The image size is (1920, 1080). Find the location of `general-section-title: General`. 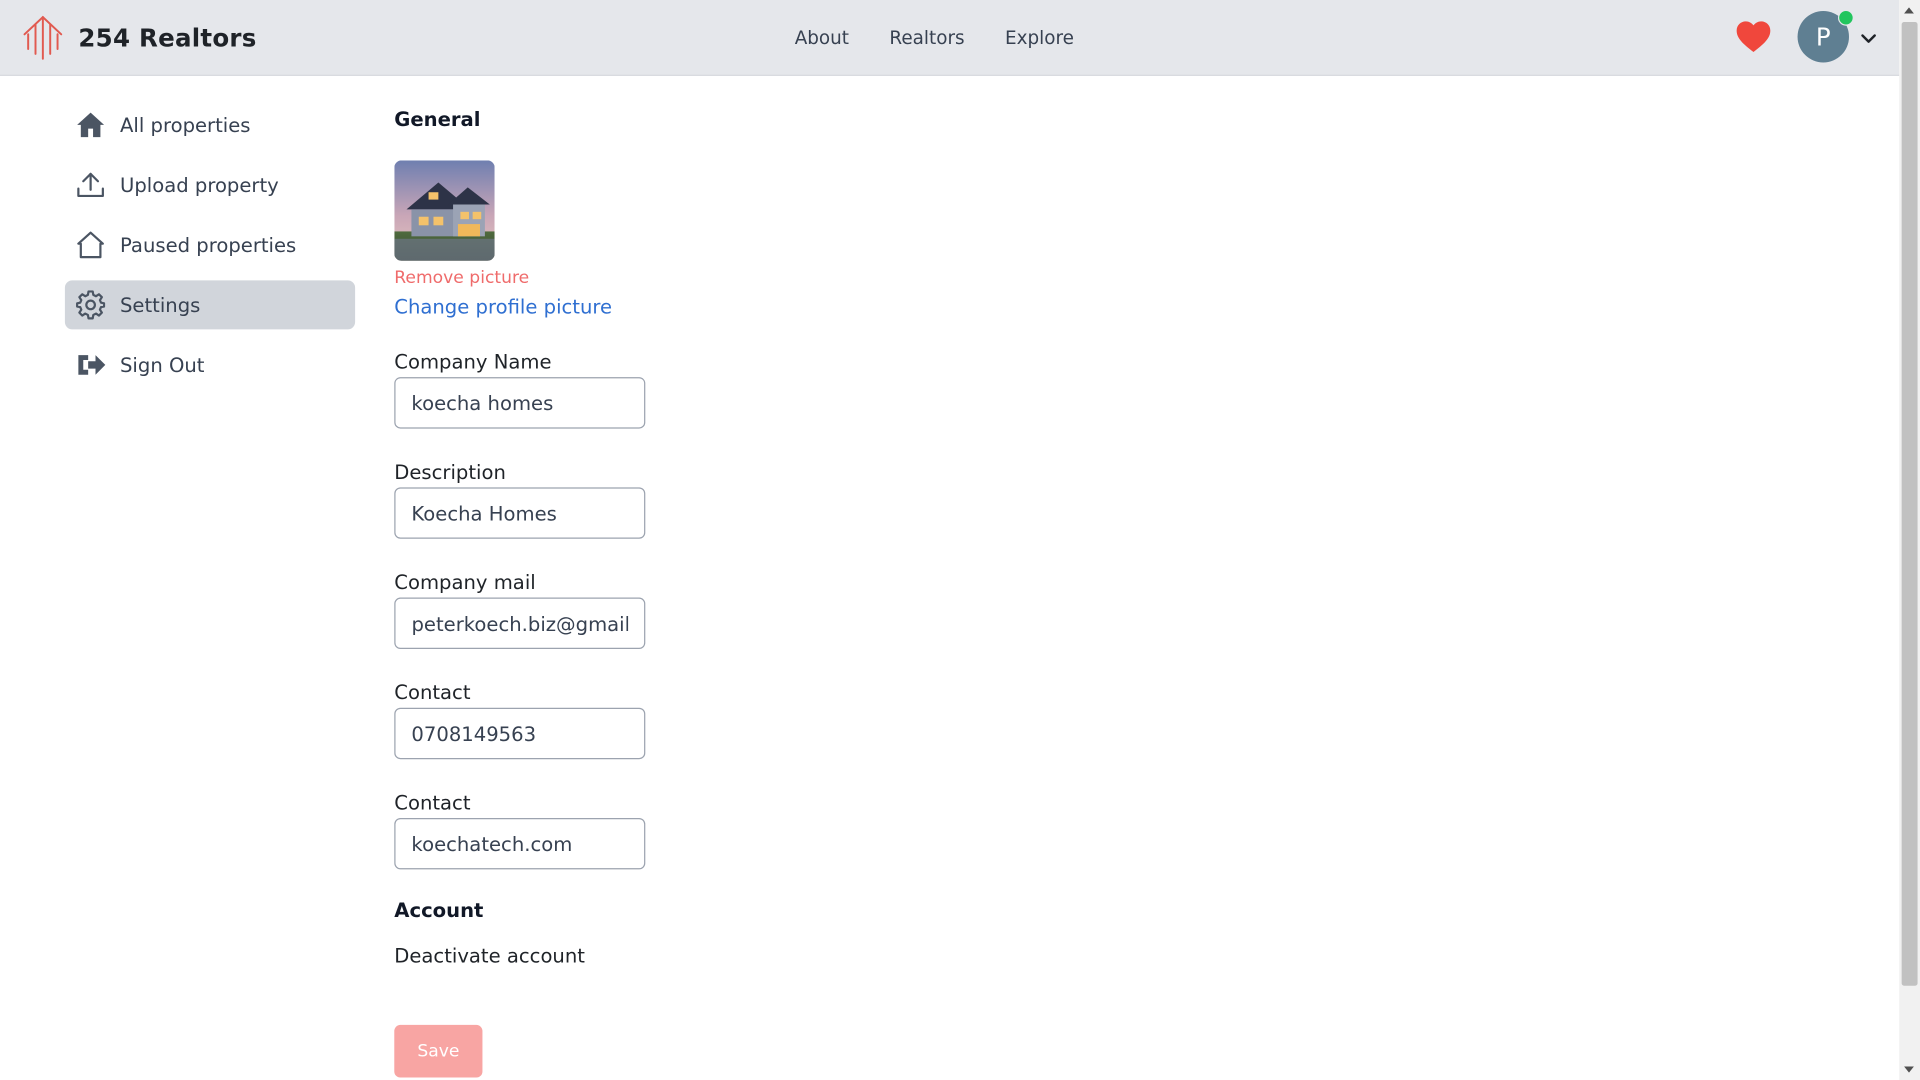

general-section-title: General is located at coordinates (437, 119).